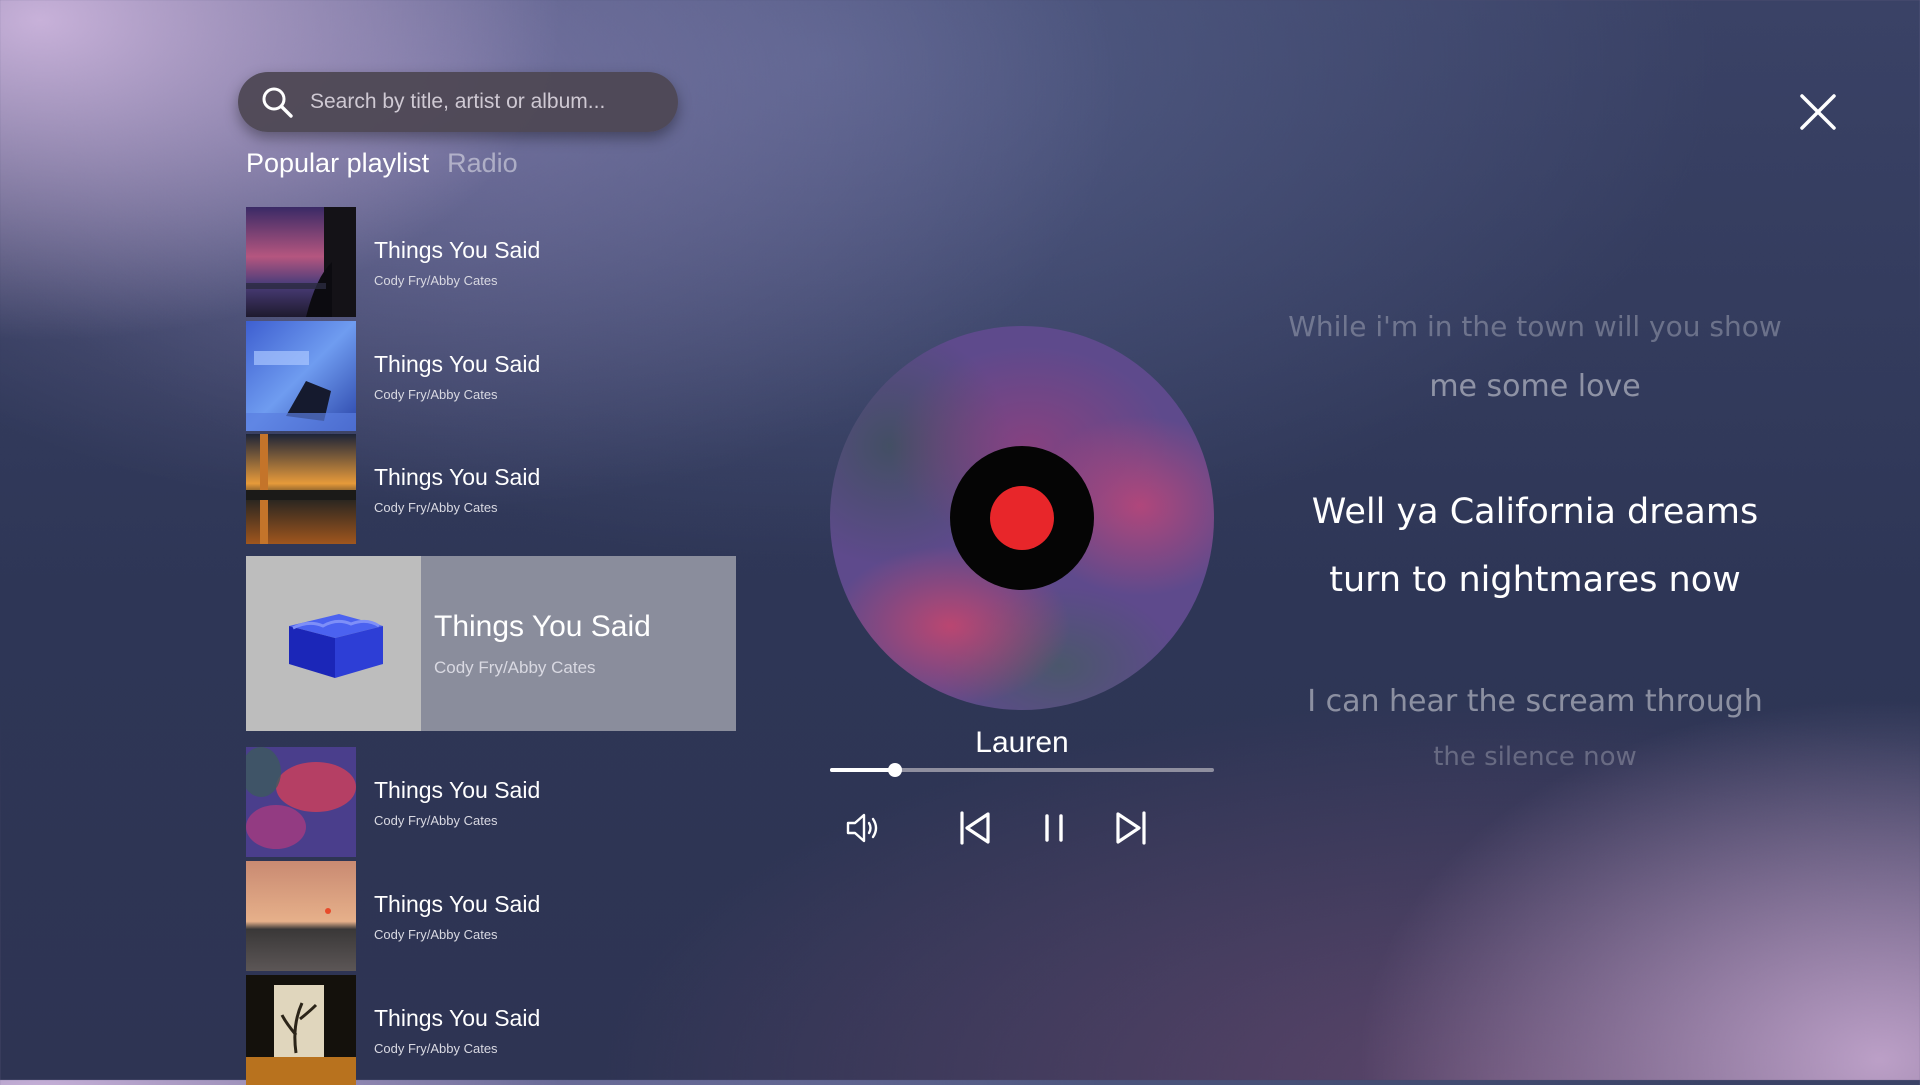 The image size is (1920, 1085). Describe the element at coordinates (337, 163) in the screenshot. I see `tab-popular-playlist: Popular playlist` at that location.